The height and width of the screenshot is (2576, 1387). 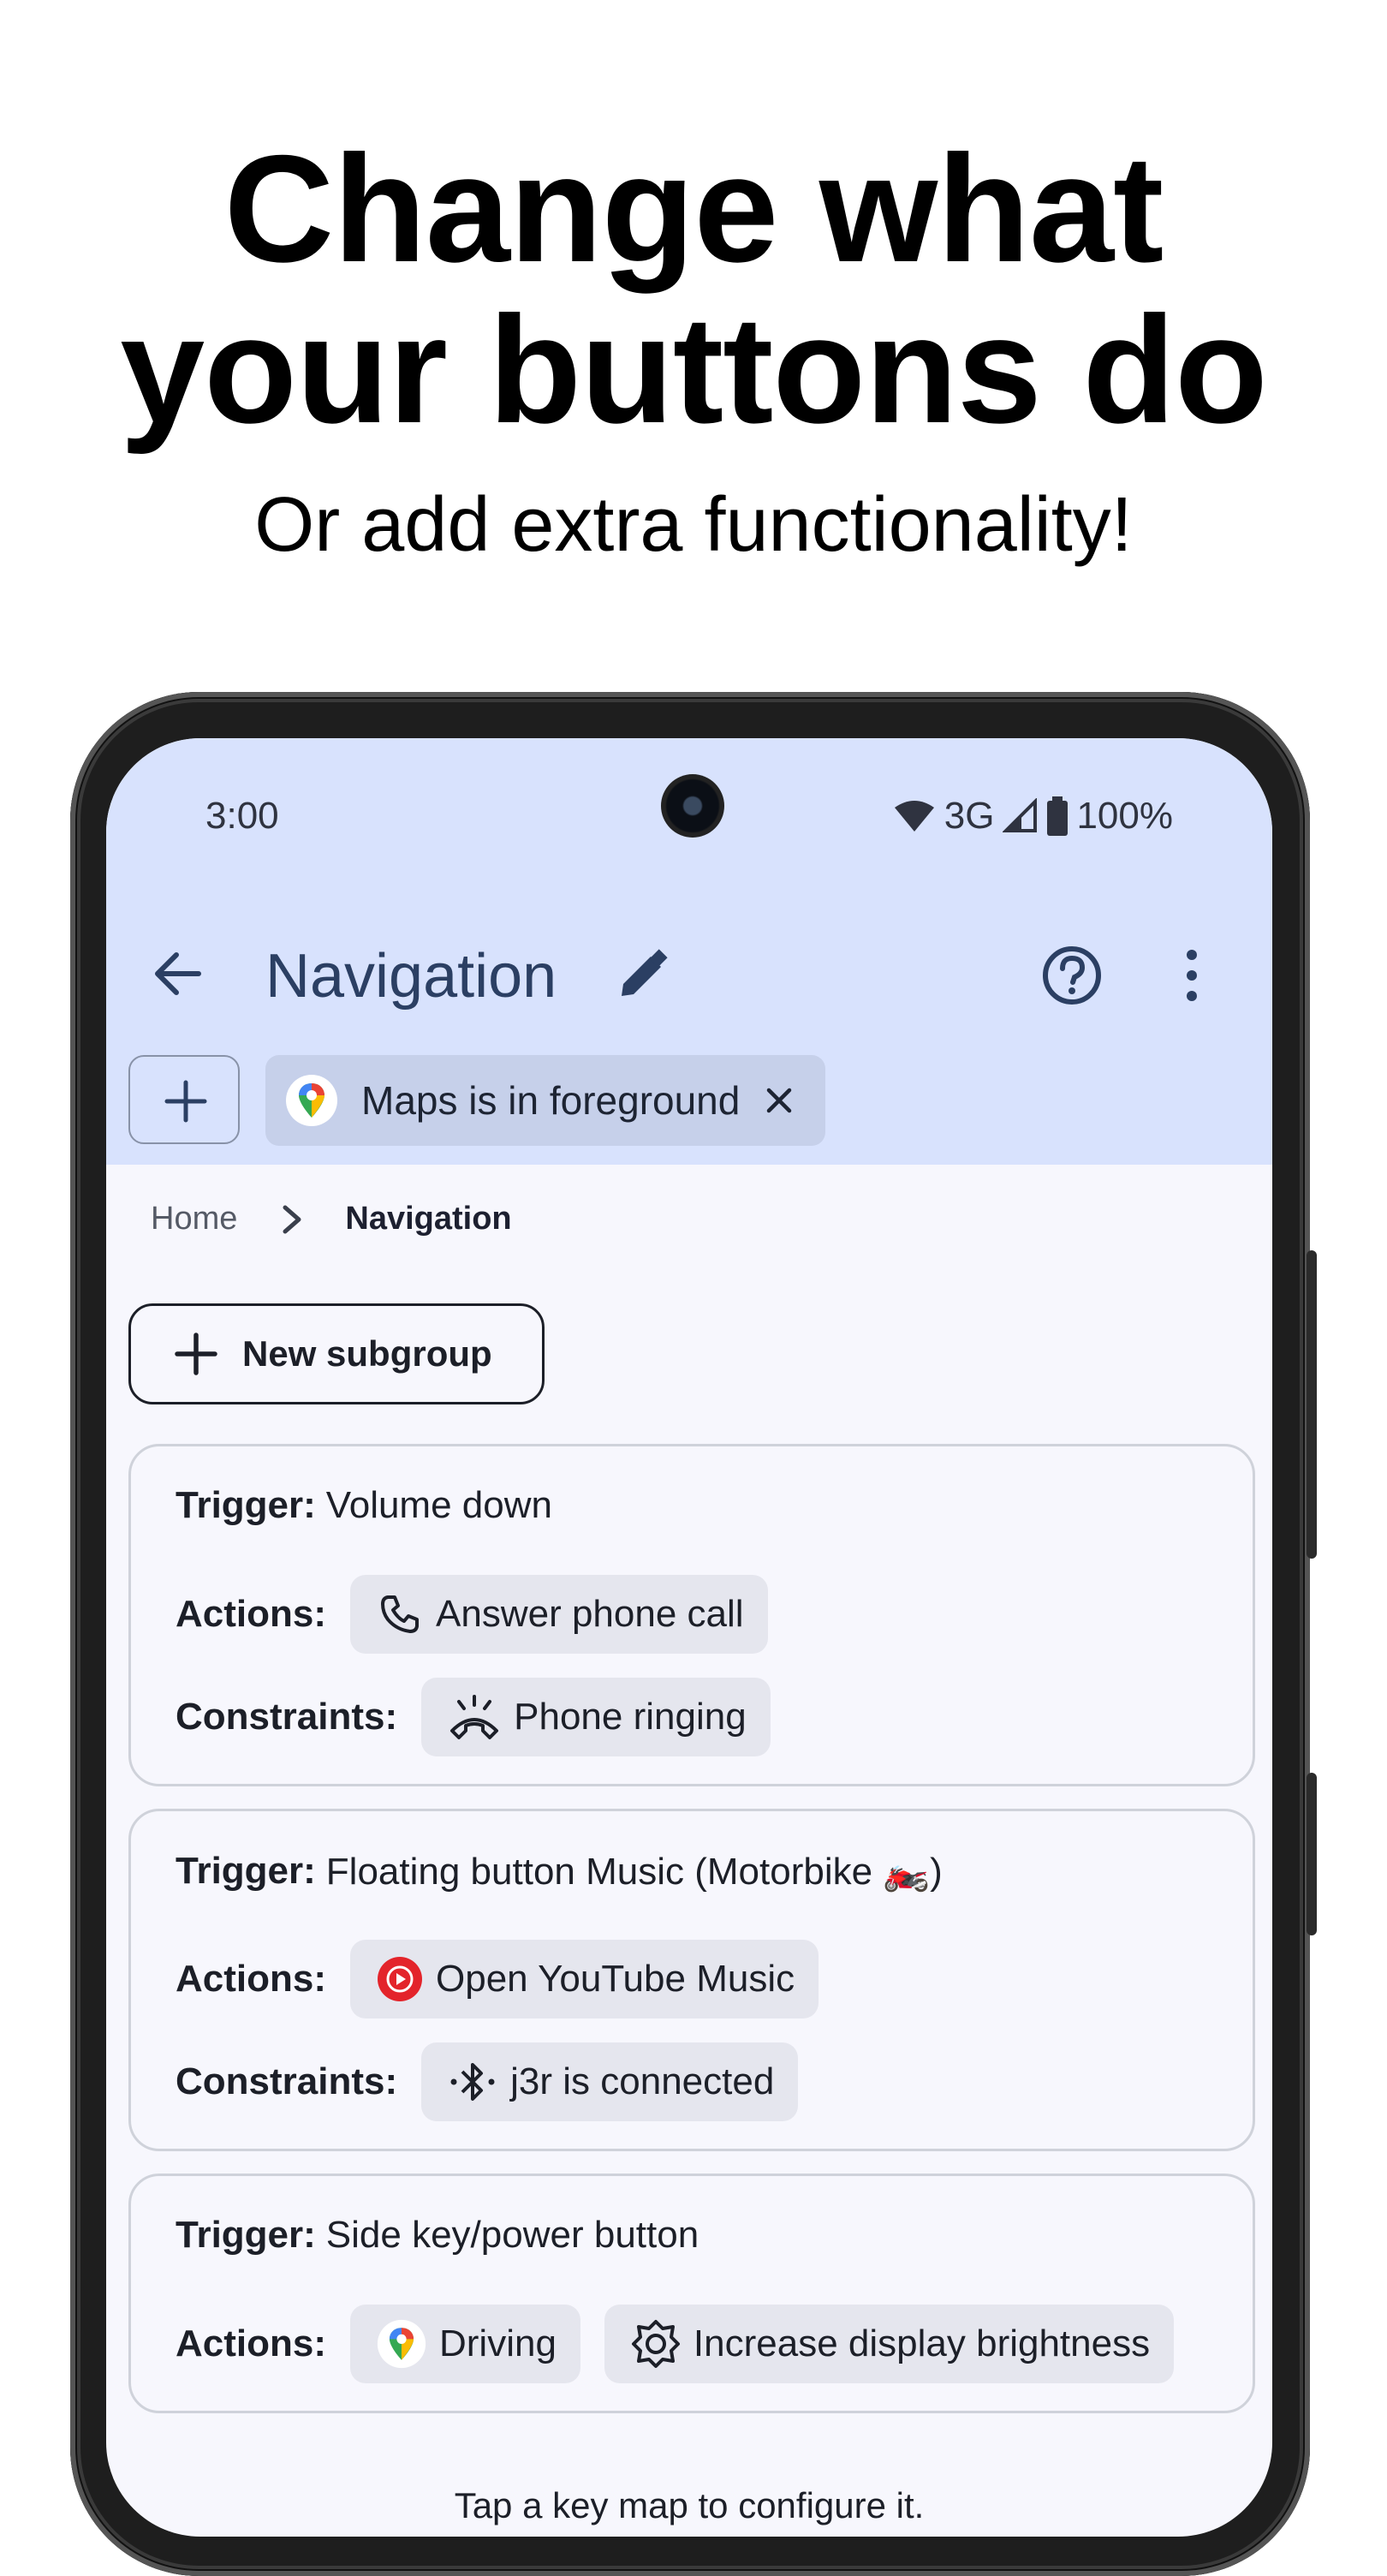 What do you see at coordinates (1071, 976) in the screenshot?
I see `help-icon` at bounding box center [1071, 976].